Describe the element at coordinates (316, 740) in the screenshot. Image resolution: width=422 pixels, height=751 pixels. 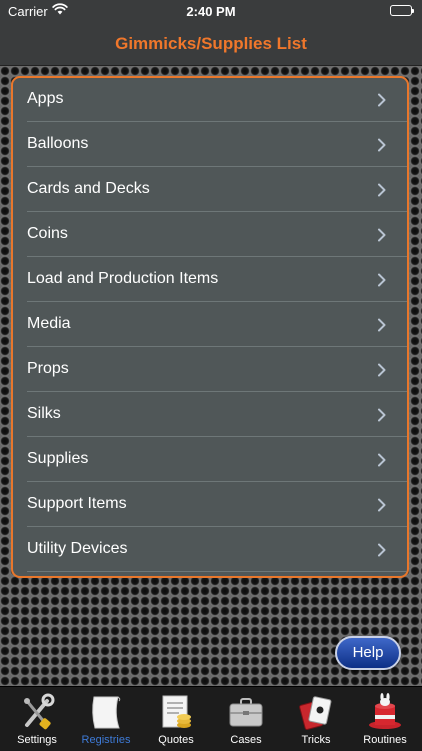
I see `tab-label: Tricks` at that location.